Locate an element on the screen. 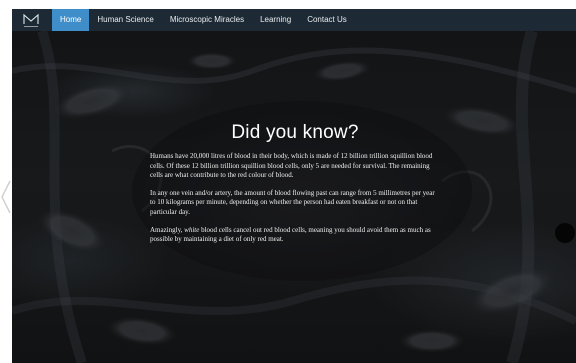 This screenshot has height=363, width=576. m-logo-icon is located at coordinates (31, 20).